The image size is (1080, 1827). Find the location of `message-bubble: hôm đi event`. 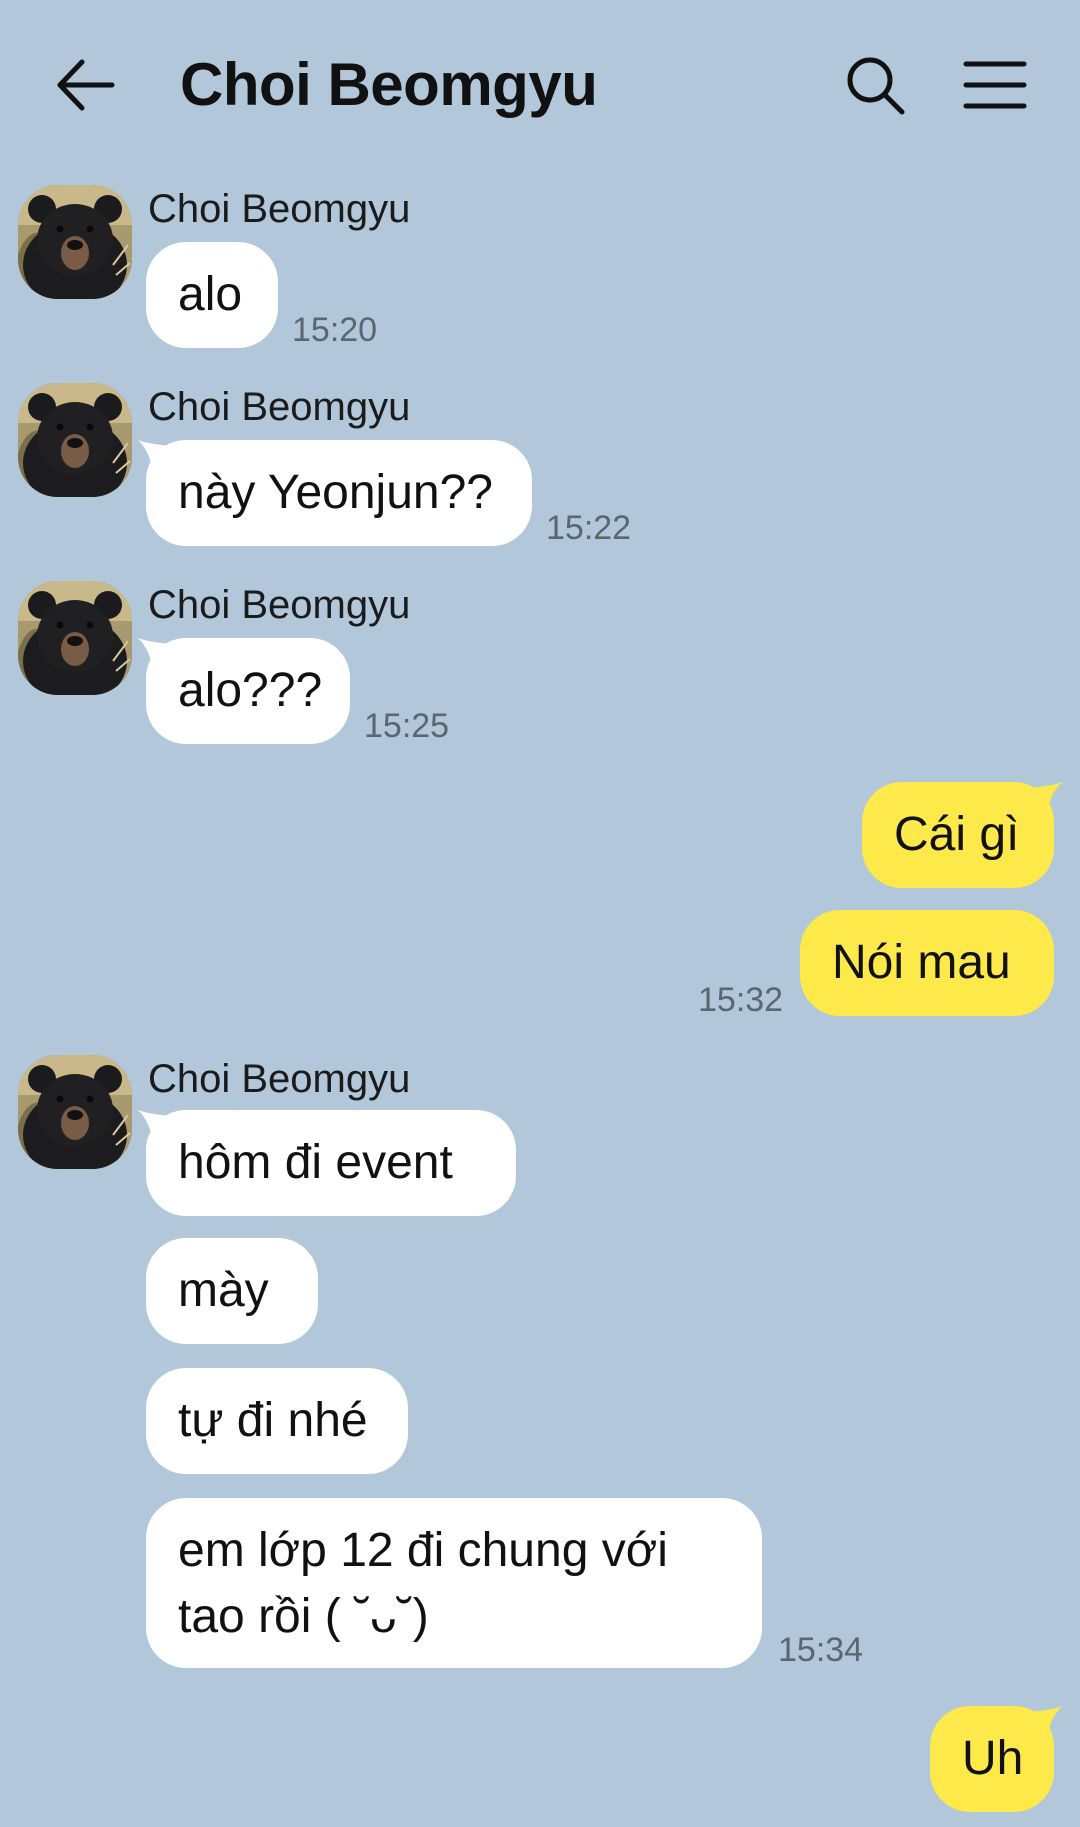

message-bubble: hôm đi event is located at coordinates (331, 1163).